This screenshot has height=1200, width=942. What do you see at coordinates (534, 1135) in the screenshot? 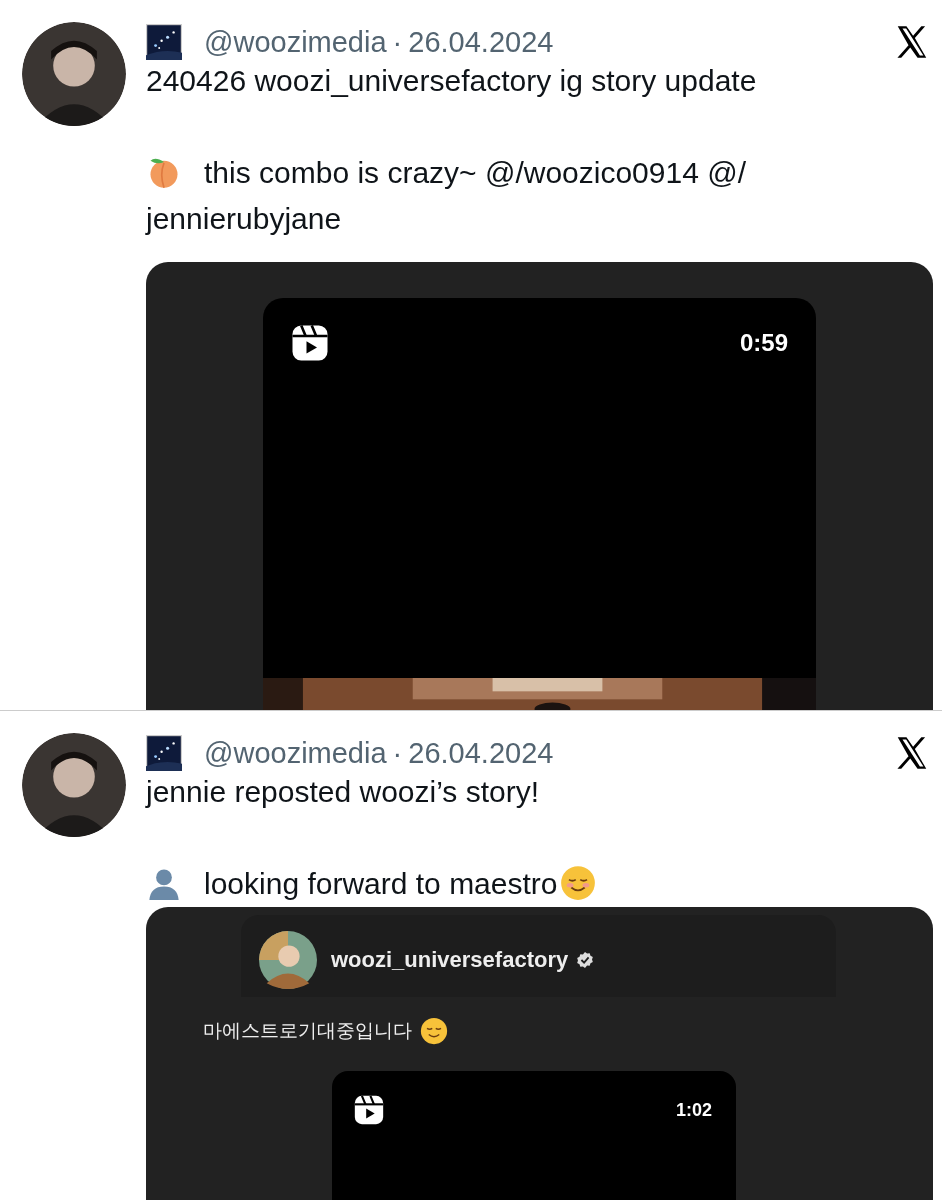
I see `video-frame: 1:02` at bounding box center [534, 1135].